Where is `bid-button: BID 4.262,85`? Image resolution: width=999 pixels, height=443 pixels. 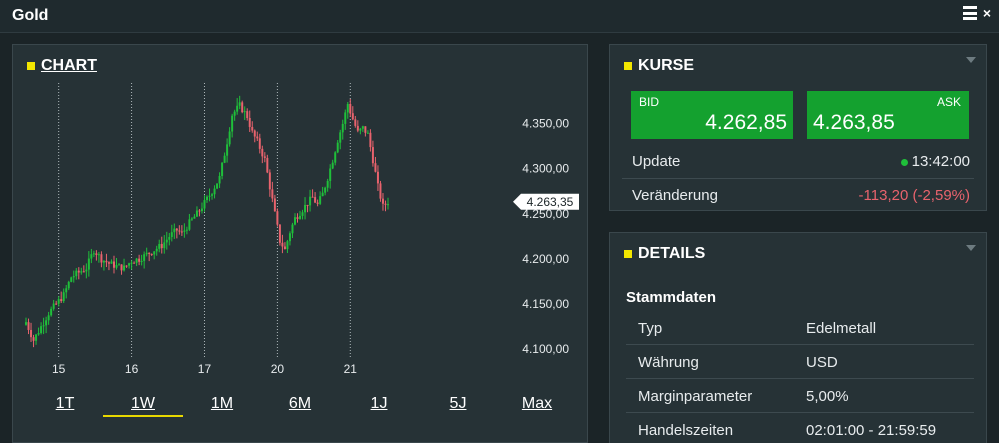 bid-button: BID 4.262,85 is located at coordinates (712, 115).